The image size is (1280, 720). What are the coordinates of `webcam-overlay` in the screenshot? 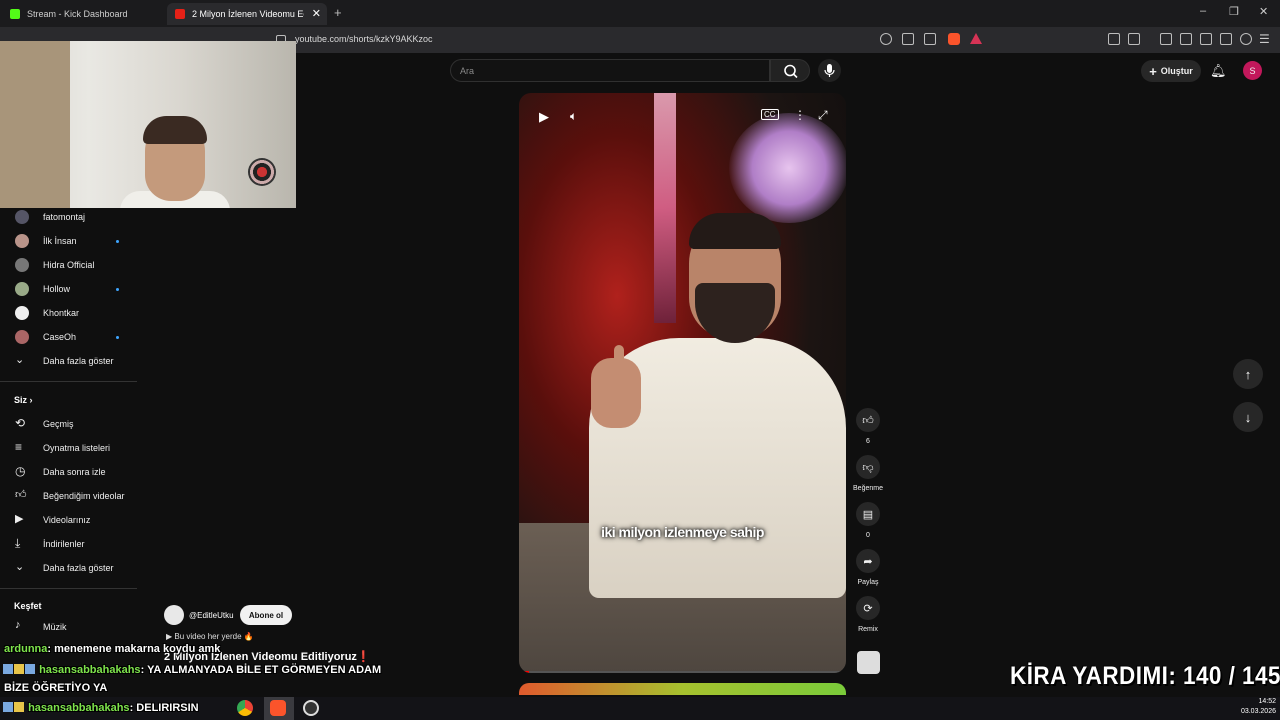 It's located at (148, 124).